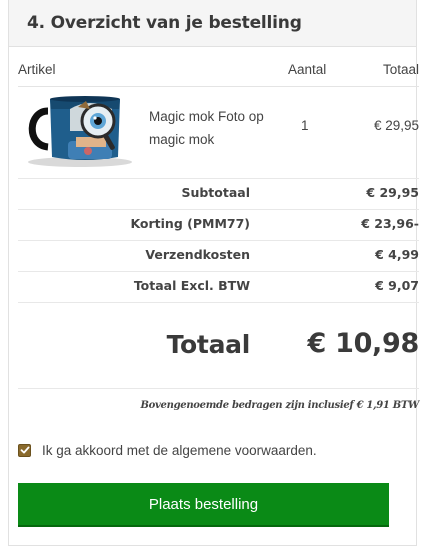 The height and width of the screenshot is (546, 437). I want to click on summary-label: Subtotaal, so click(215, 192).